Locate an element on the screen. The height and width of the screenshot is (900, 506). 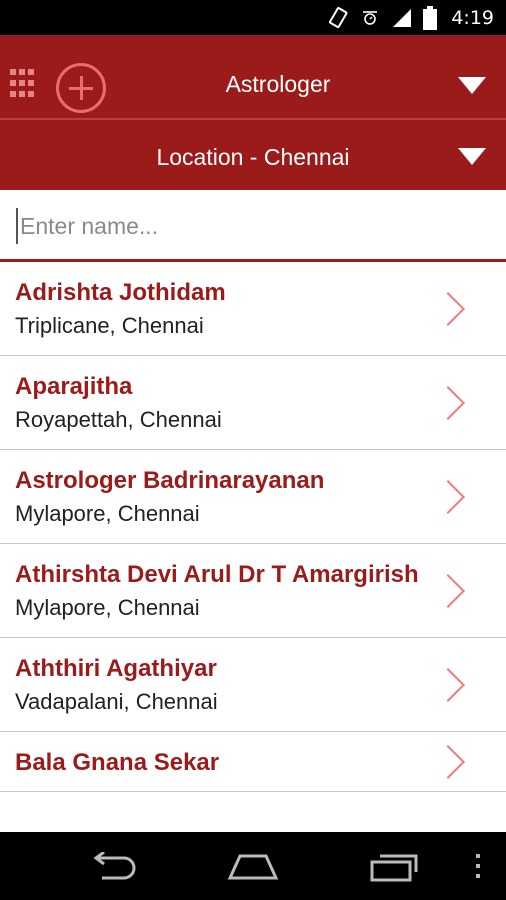
search-bar is located at coordinates (253, 226).